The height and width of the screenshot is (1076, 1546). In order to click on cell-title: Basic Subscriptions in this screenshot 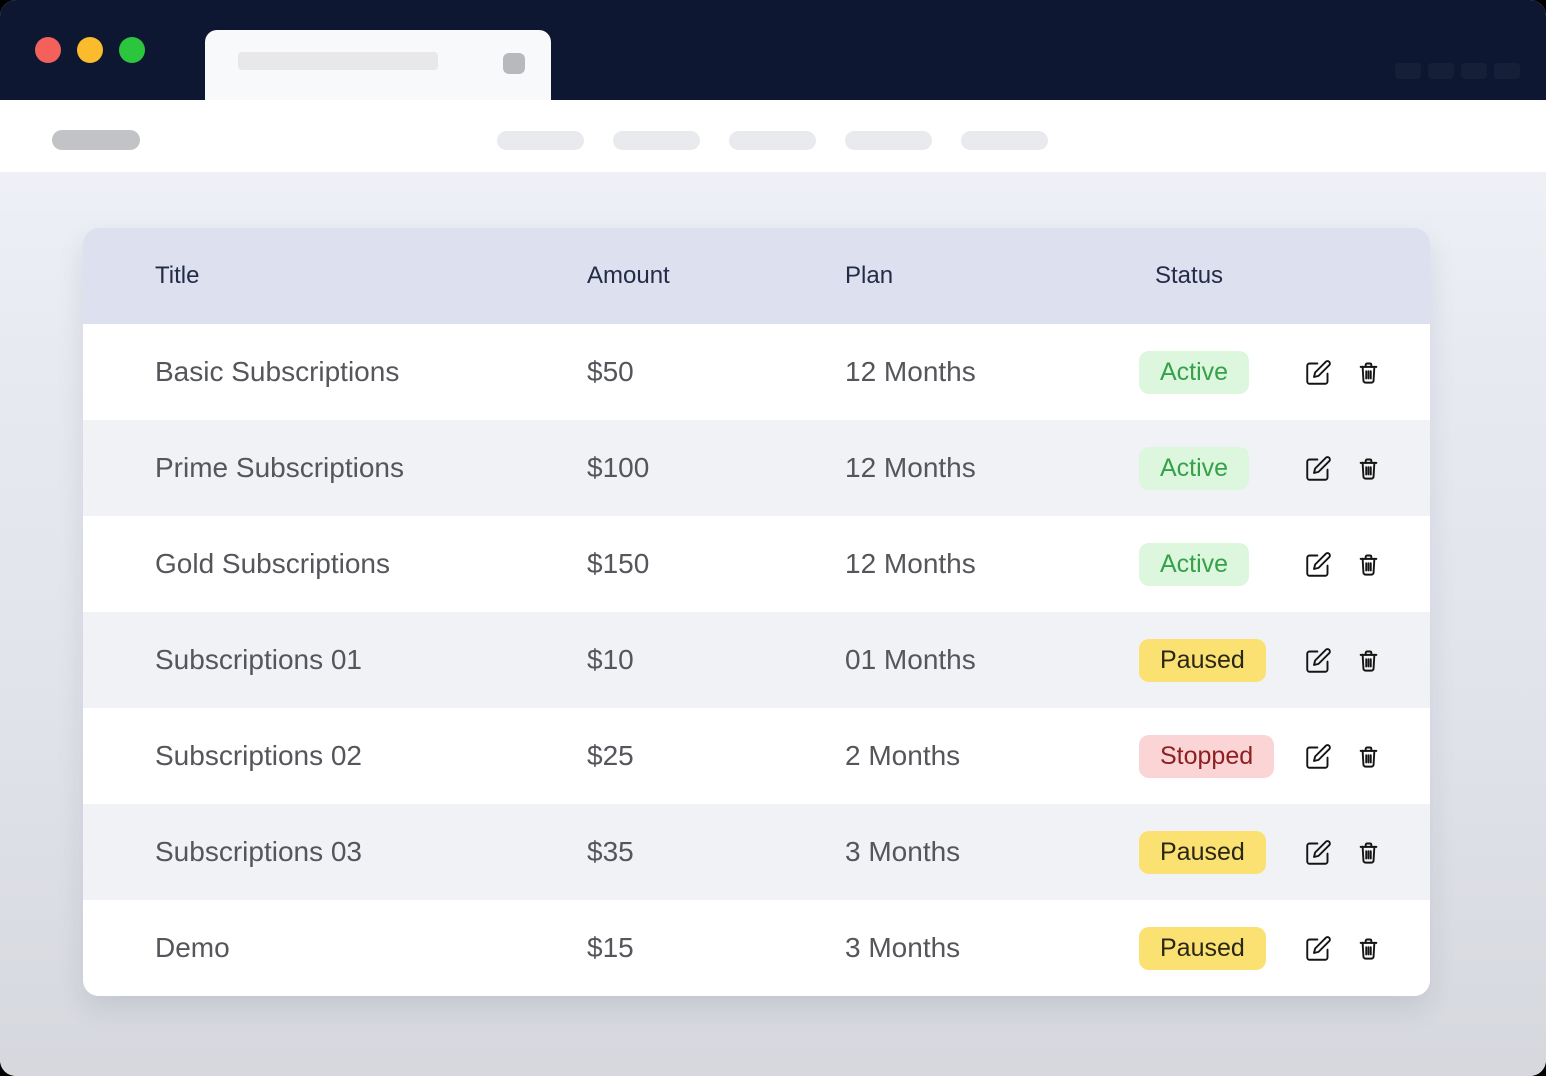, I will do `click(277, 371)`.